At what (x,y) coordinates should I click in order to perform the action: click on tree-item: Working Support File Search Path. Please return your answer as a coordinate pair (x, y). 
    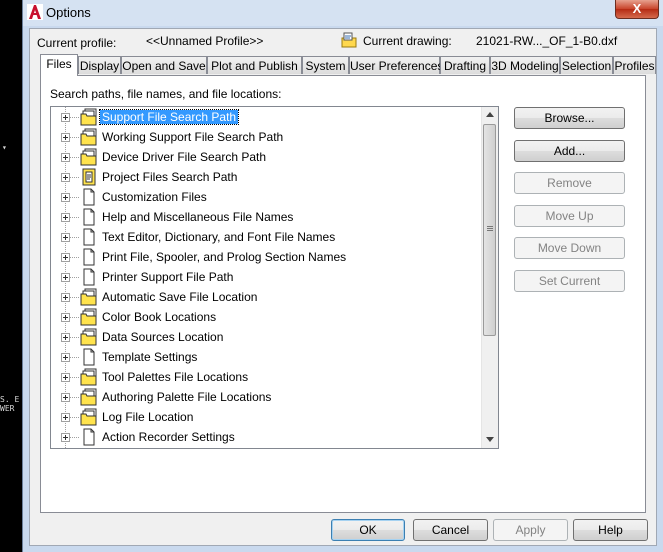
    Looking at the image, I should click on (266, 137).